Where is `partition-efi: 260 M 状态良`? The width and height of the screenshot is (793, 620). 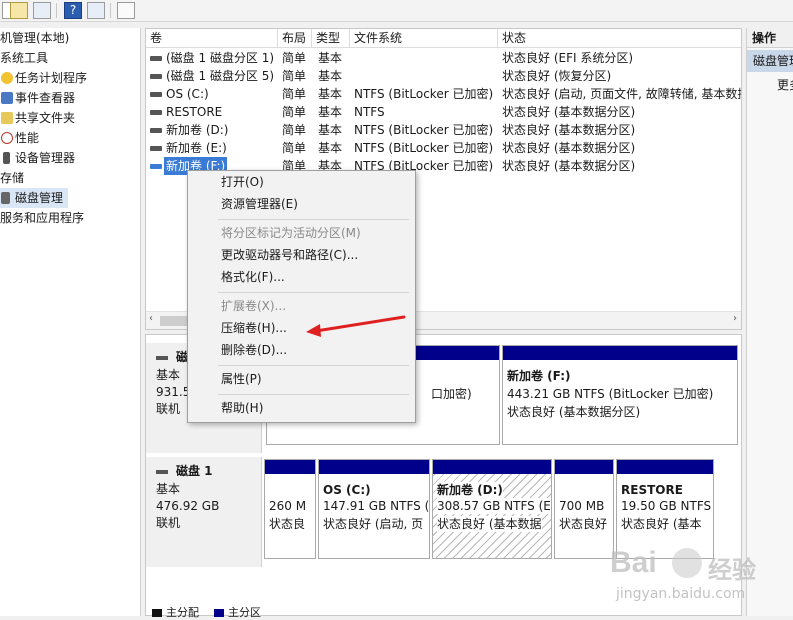
partition-efi: 260 M 状态良 is located at coordinates (290, 509).